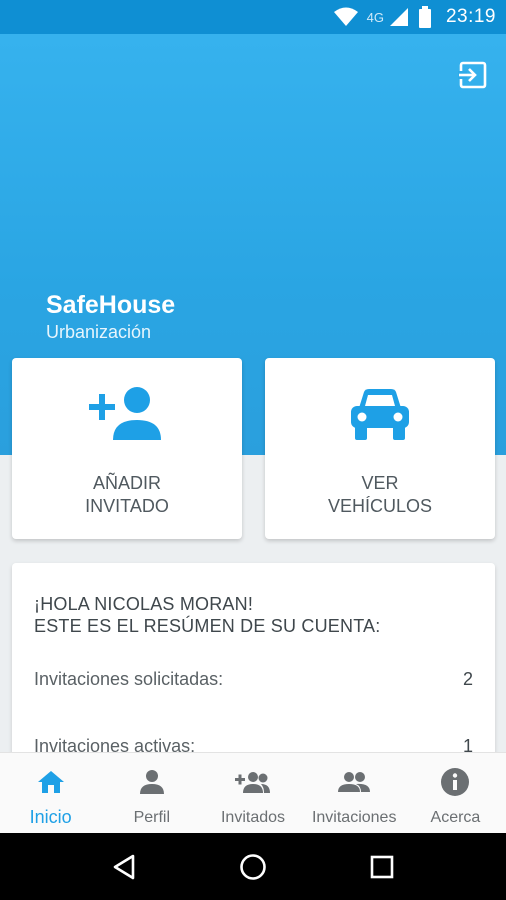  I want to click on home-system-button, so click(253, 867).